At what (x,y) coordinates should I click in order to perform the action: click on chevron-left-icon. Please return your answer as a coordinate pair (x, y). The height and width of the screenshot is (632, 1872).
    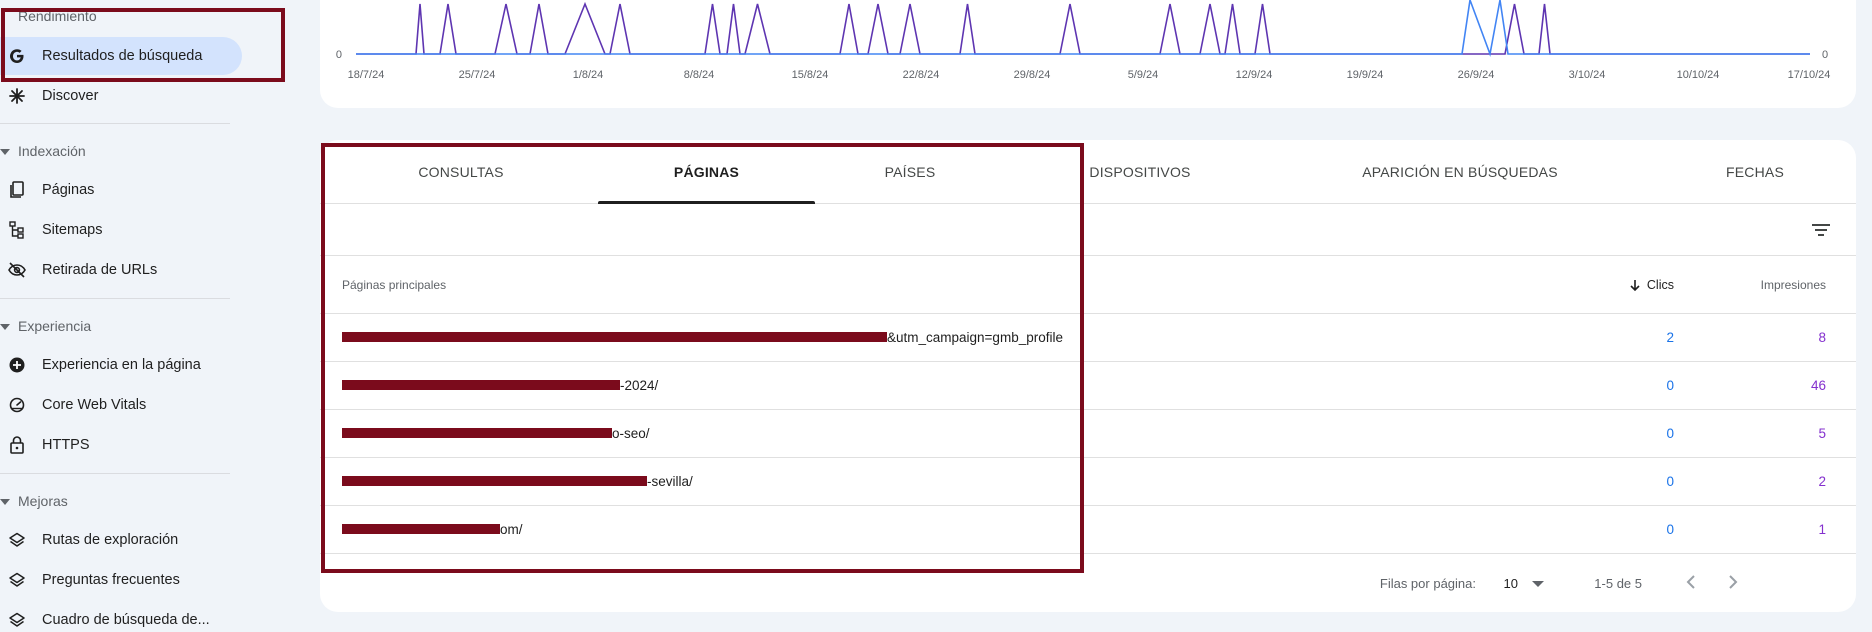
    Looking at the image, I should click on (1692, 582).